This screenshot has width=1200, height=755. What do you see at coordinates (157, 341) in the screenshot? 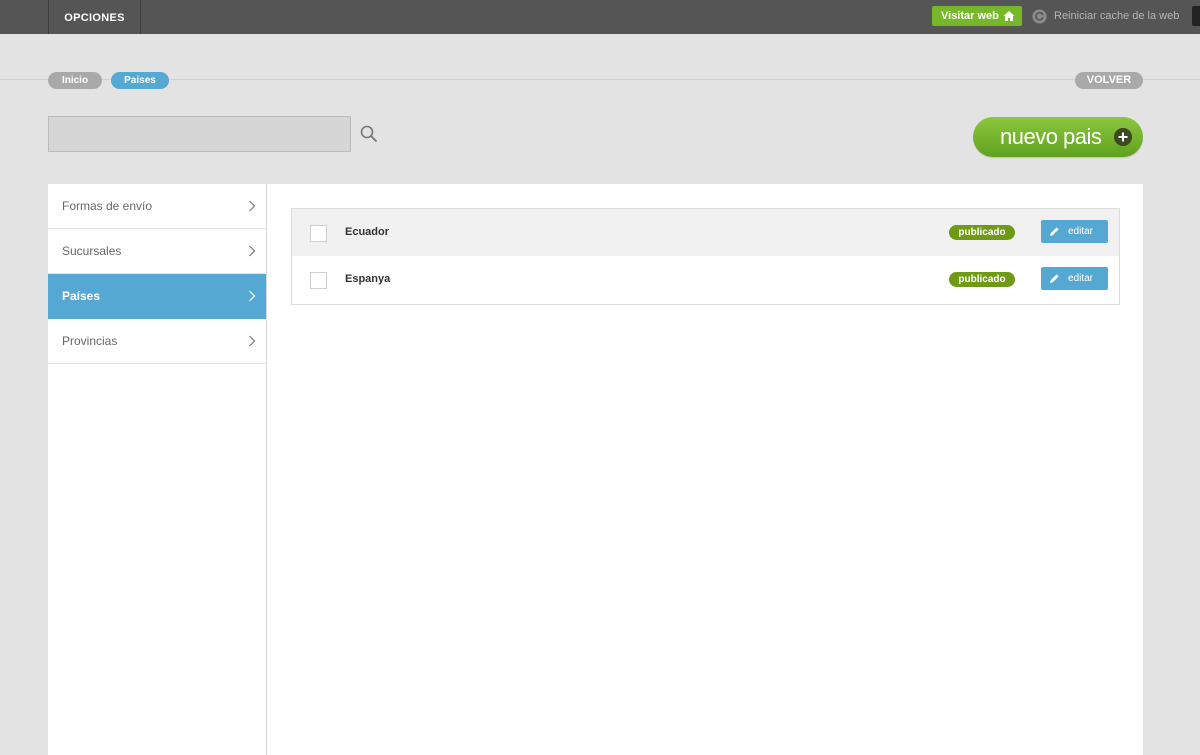
I see `sidebar-item-provincias: Provincias` at bounding box center [157, 341].